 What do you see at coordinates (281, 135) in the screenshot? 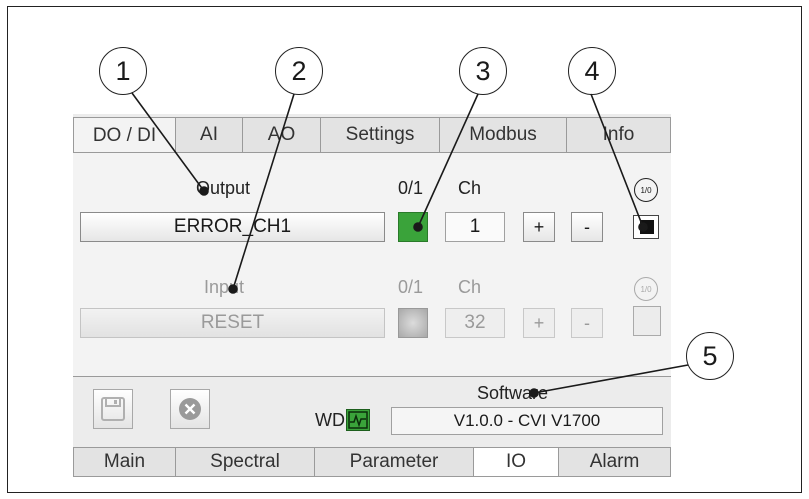
I see `tab-ao: AO` at bounding box center [281, 135].